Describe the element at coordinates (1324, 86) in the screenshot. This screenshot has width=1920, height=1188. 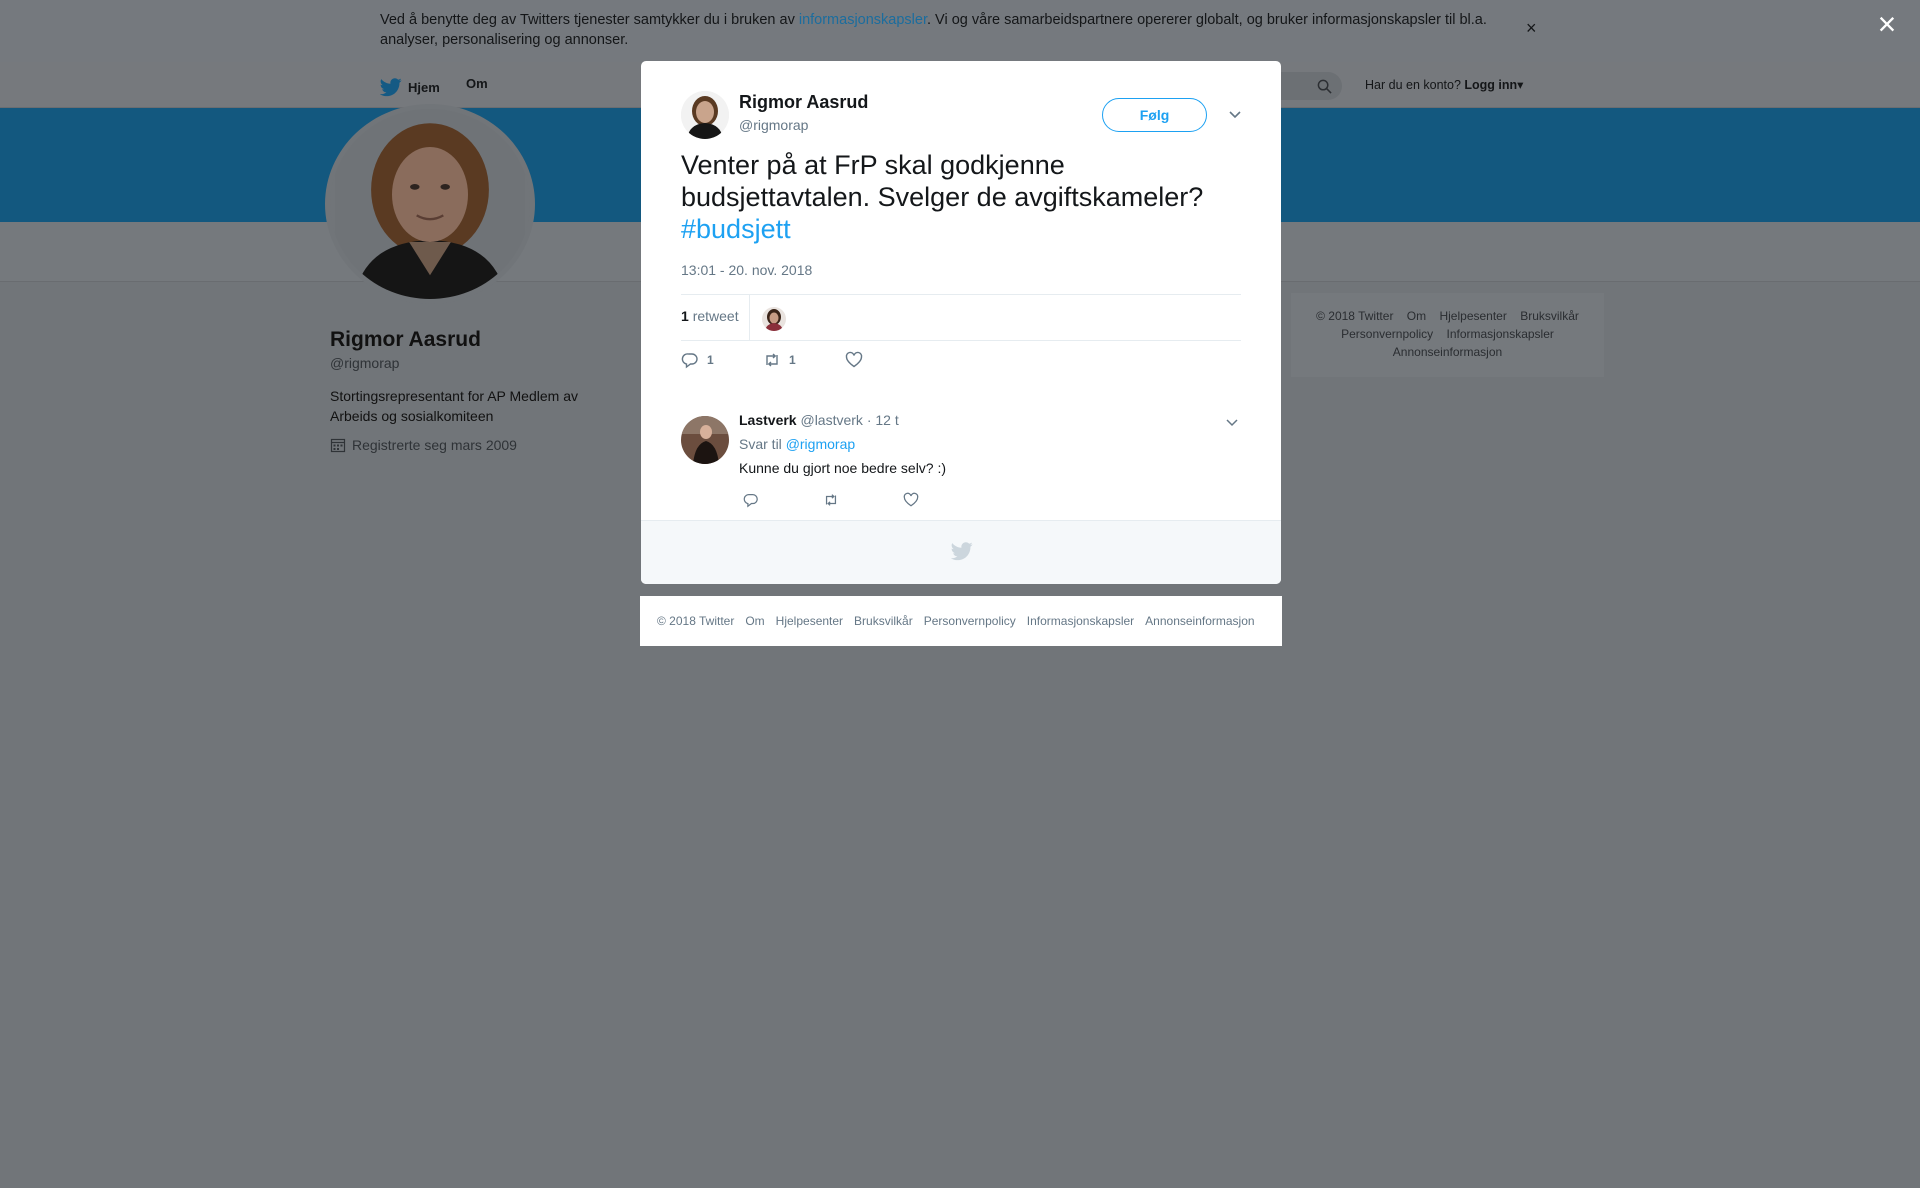
I see `search-icon` at that location.